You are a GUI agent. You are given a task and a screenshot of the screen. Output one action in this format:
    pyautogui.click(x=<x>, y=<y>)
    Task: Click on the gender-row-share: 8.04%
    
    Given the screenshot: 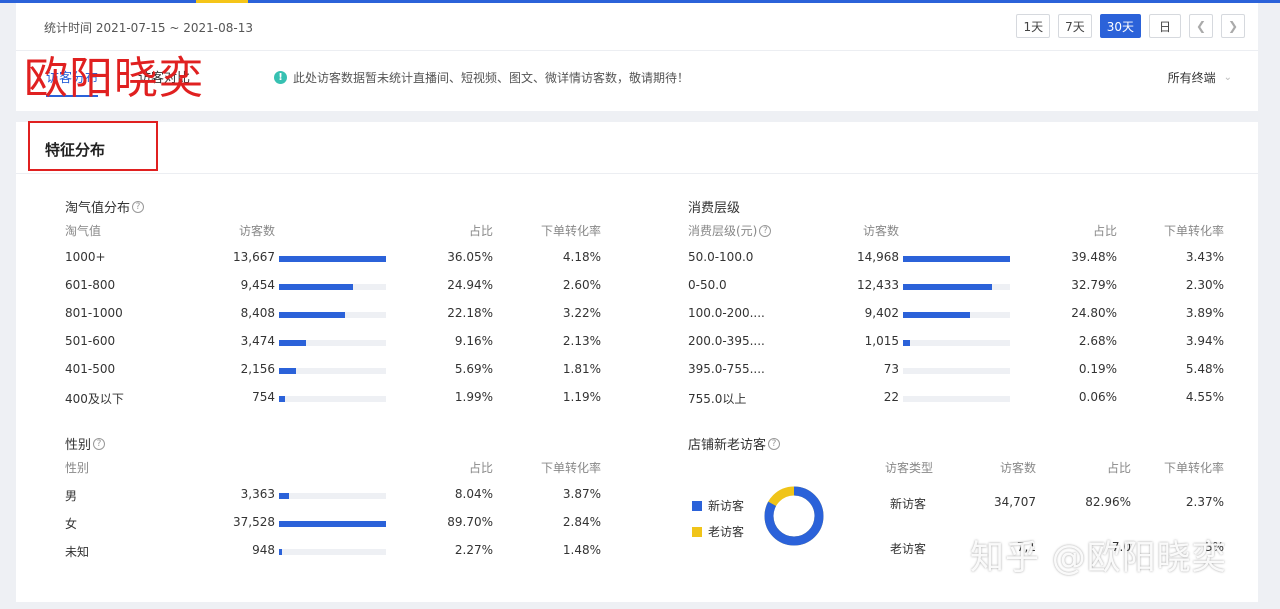 What is the action you would take?
    pyautogui.click(x=473, y=494)
    